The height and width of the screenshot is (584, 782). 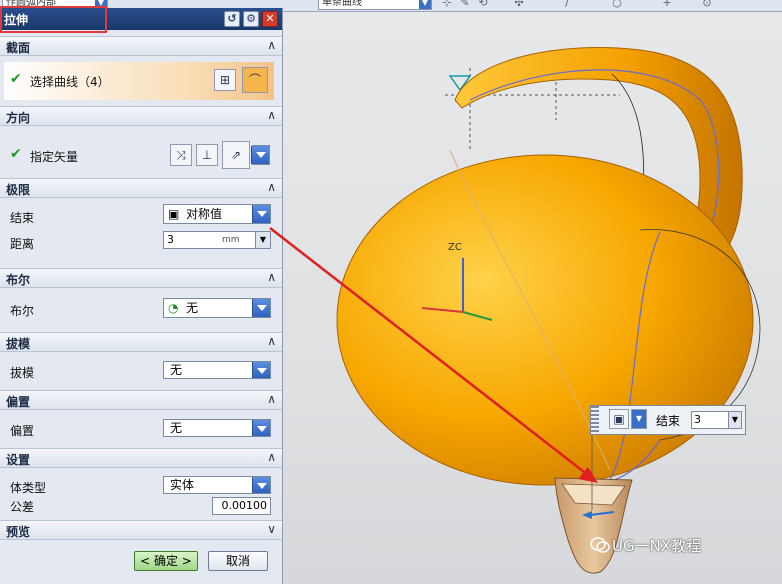 What do you see at coordinates (18, 402) in the screenshot?
I see `offset-header-label: 偏置` at bounding box center [18, 402].